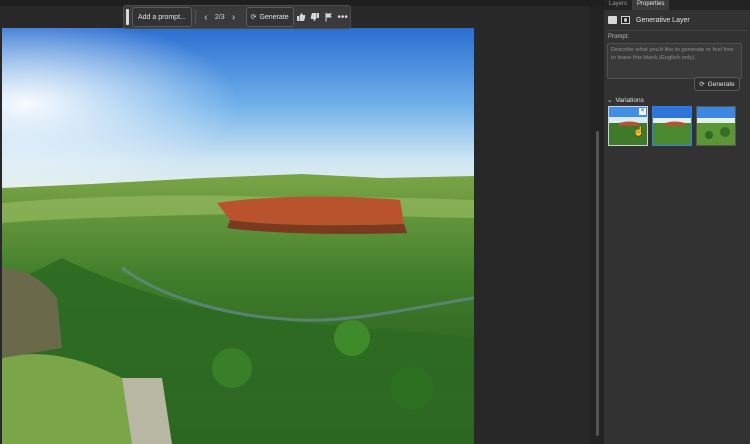 The height and width of the screenshot is (444, 750). Describe the element at coordinates (639, 131) in the screenshot. I see `pointer-cursor-icon: ☝` at that location.